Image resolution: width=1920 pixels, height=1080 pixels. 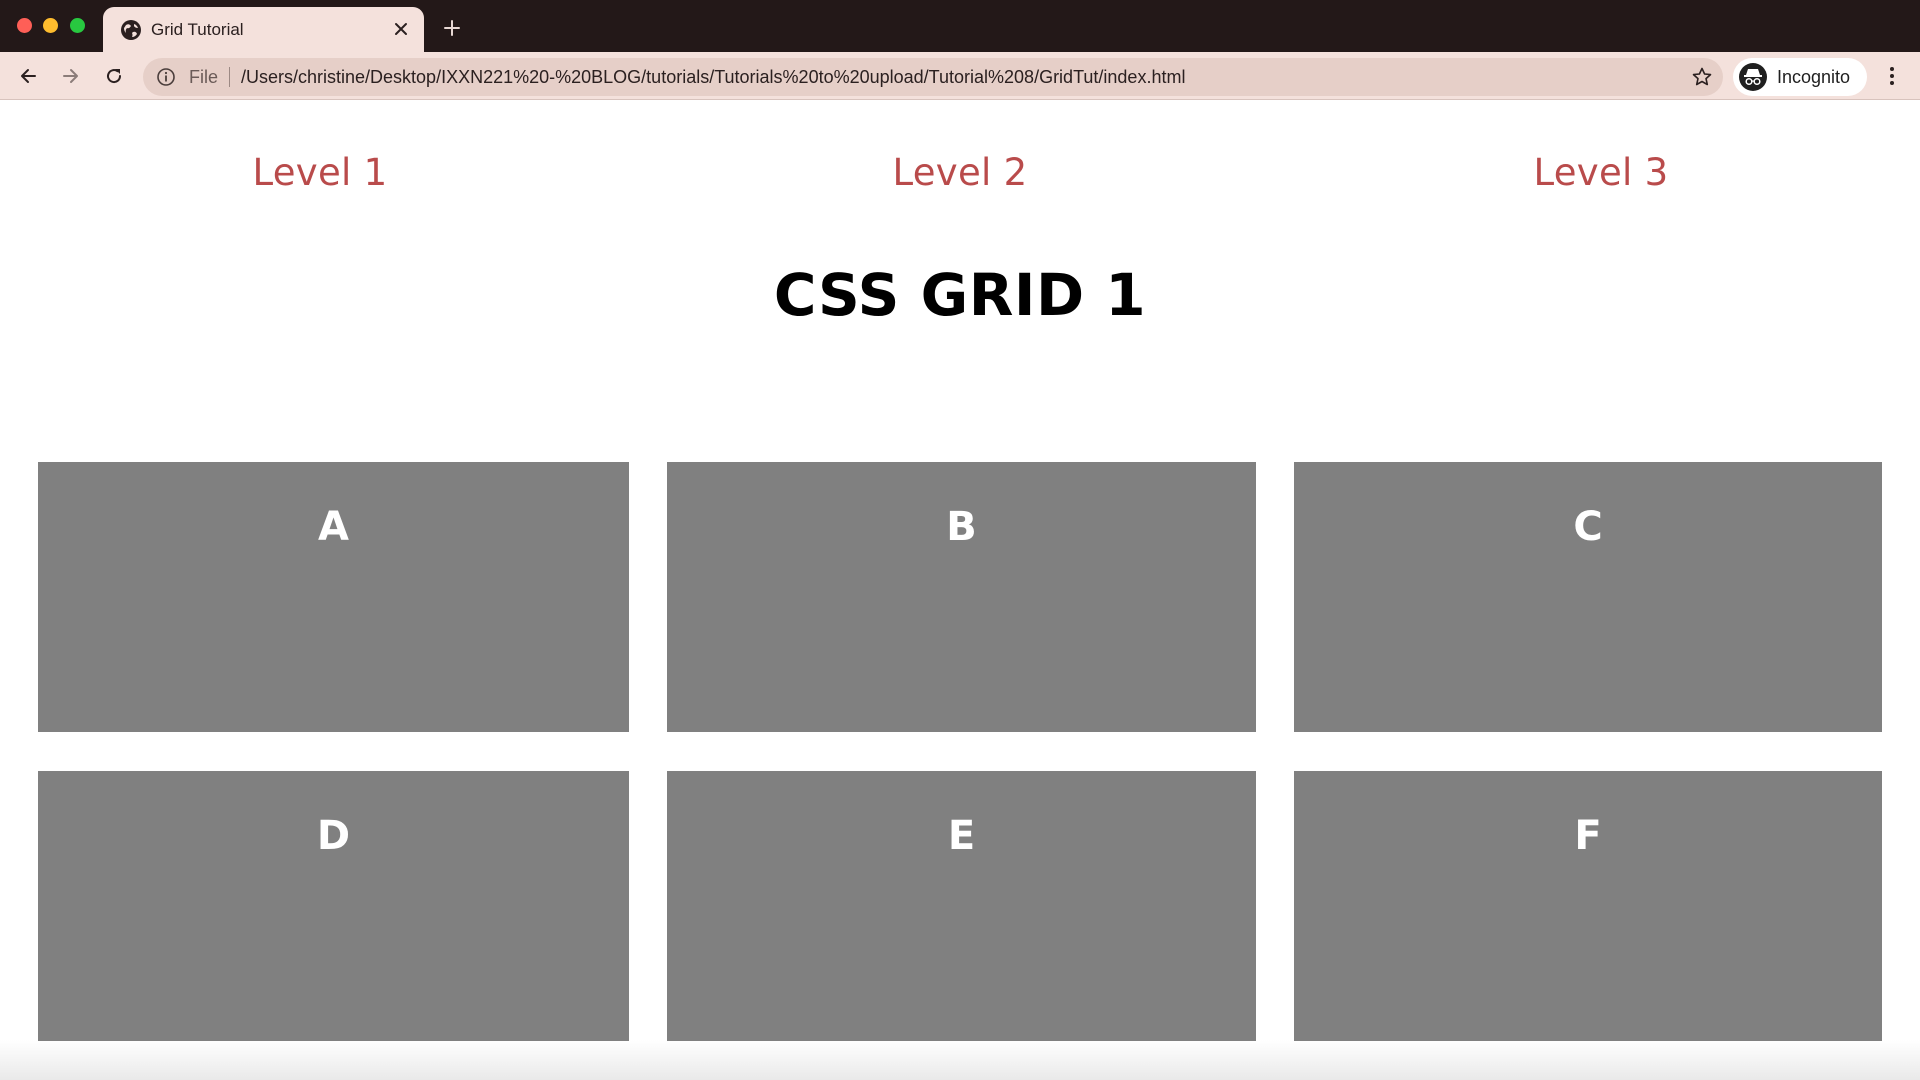 I want to click on forward-arrow-icon, so click(x=71, y=76).